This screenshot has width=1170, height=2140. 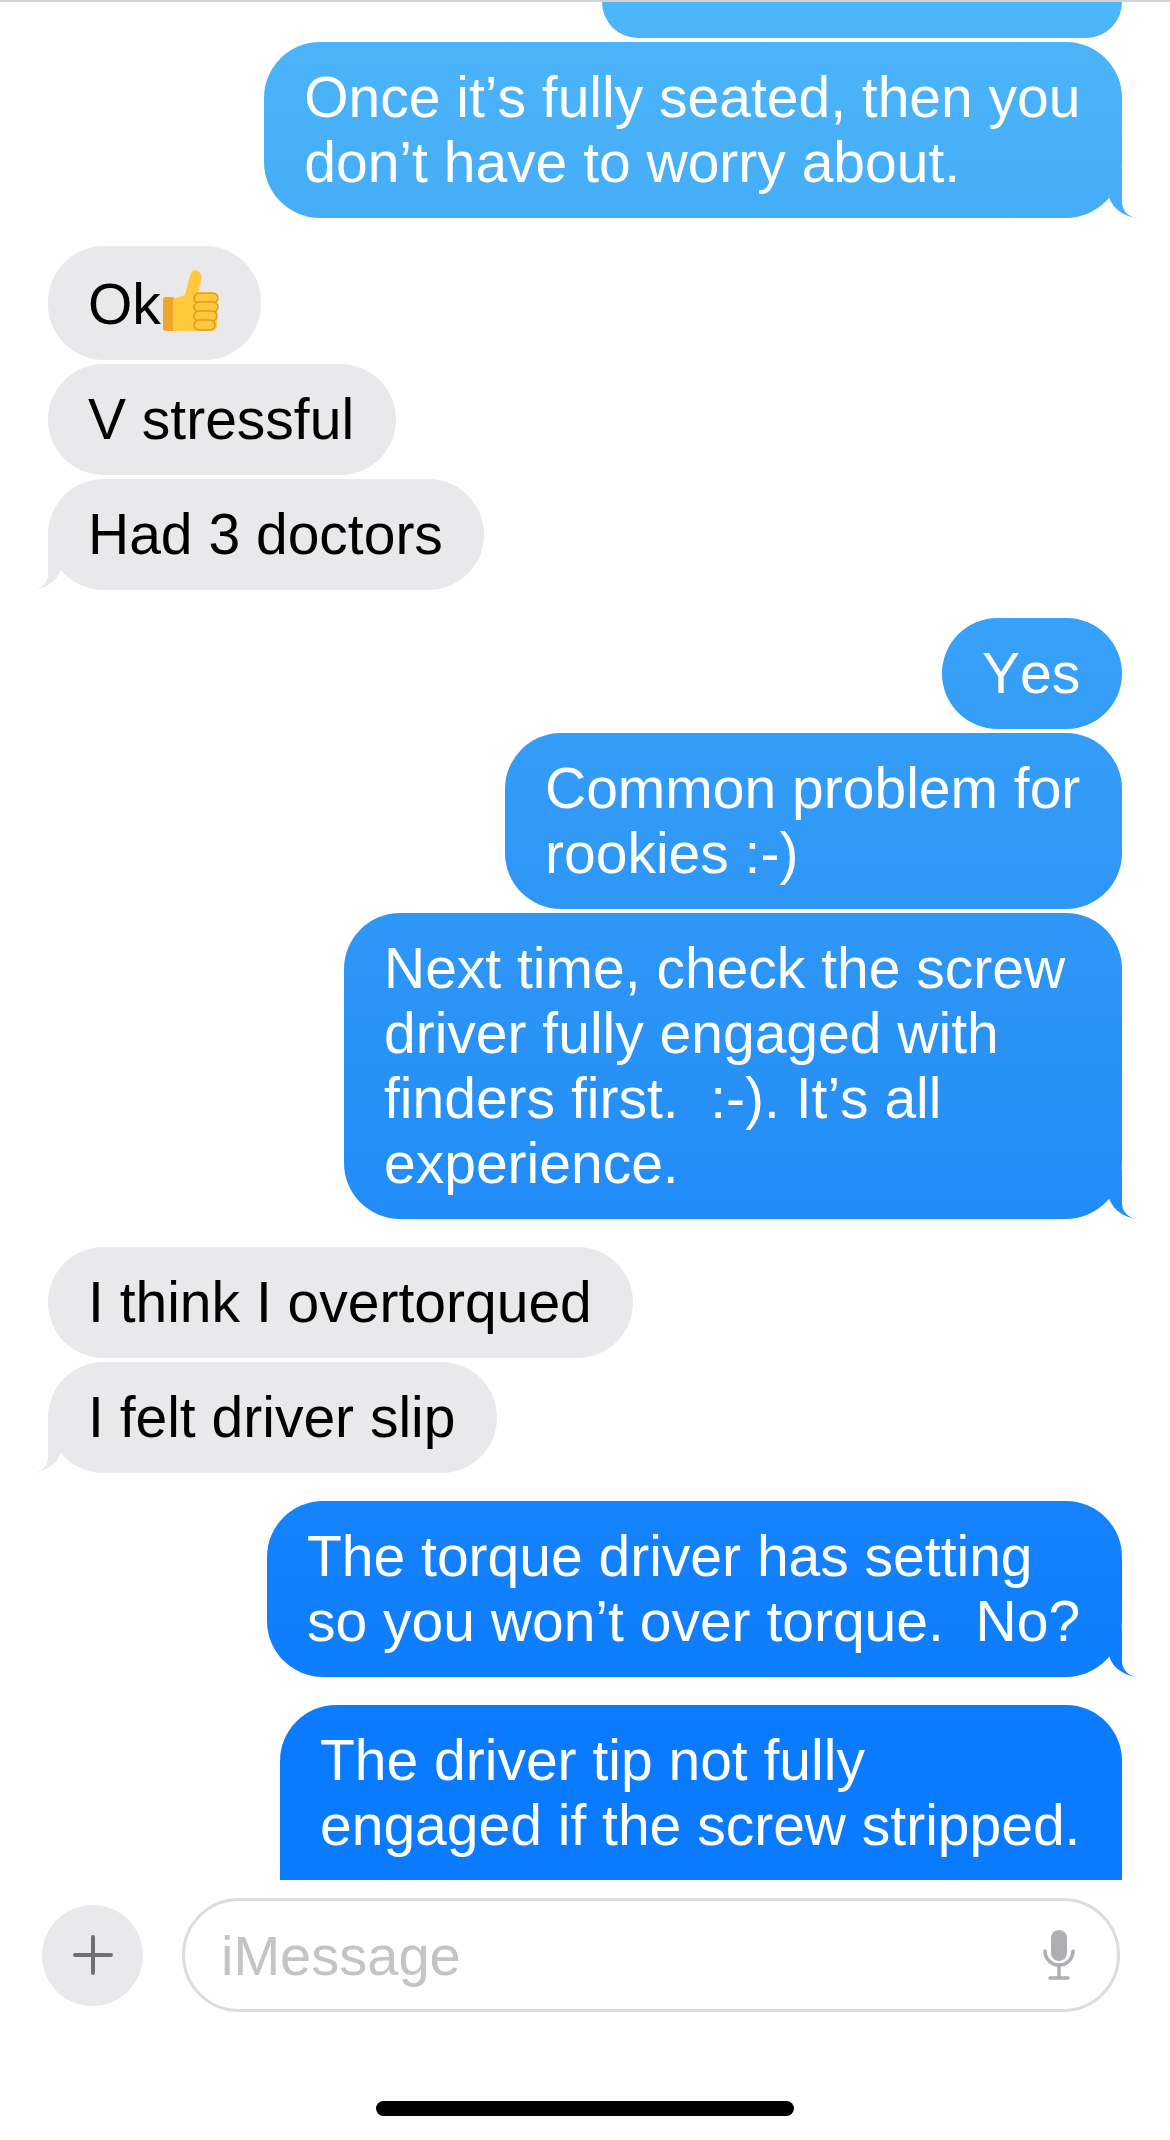 I want to click on message-text: Yes, so click(x=1031, y=673).